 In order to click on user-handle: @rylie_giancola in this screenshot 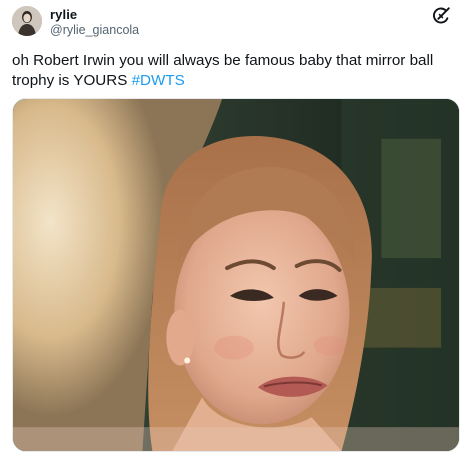, I will do `click(94, 30)`.